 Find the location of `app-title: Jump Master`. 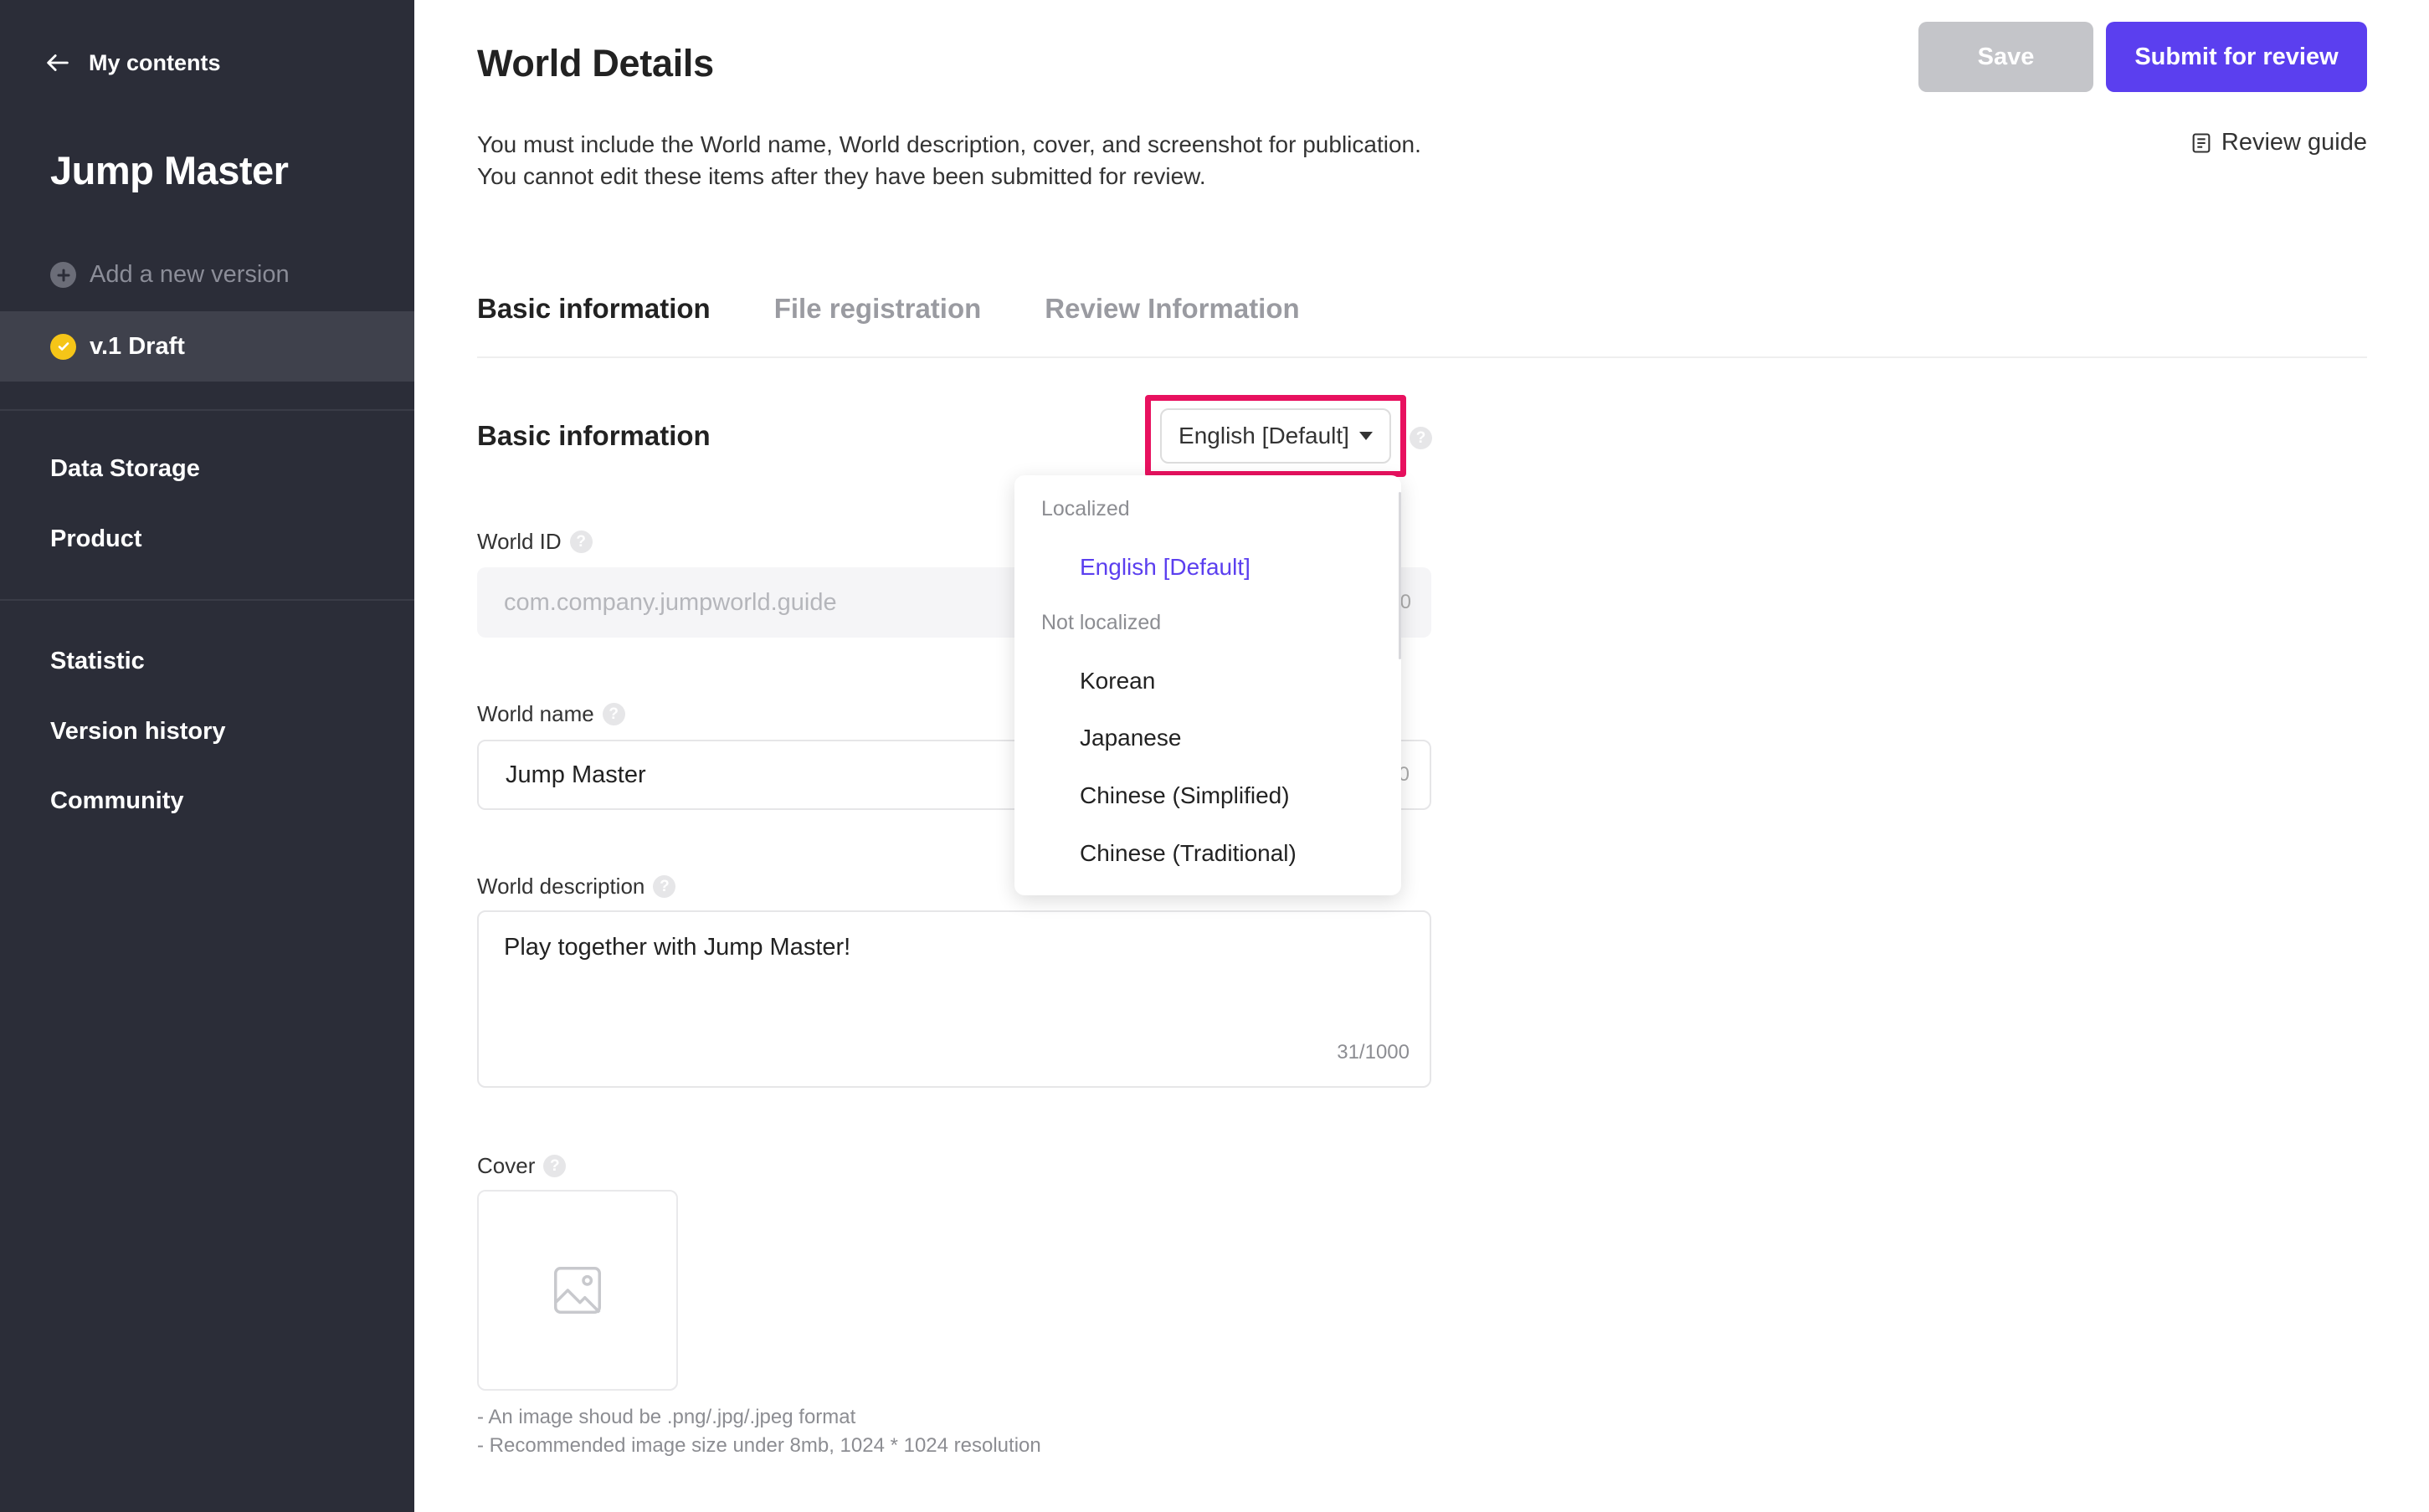

app-title: Jump Master is located at coordinates (169, 170).